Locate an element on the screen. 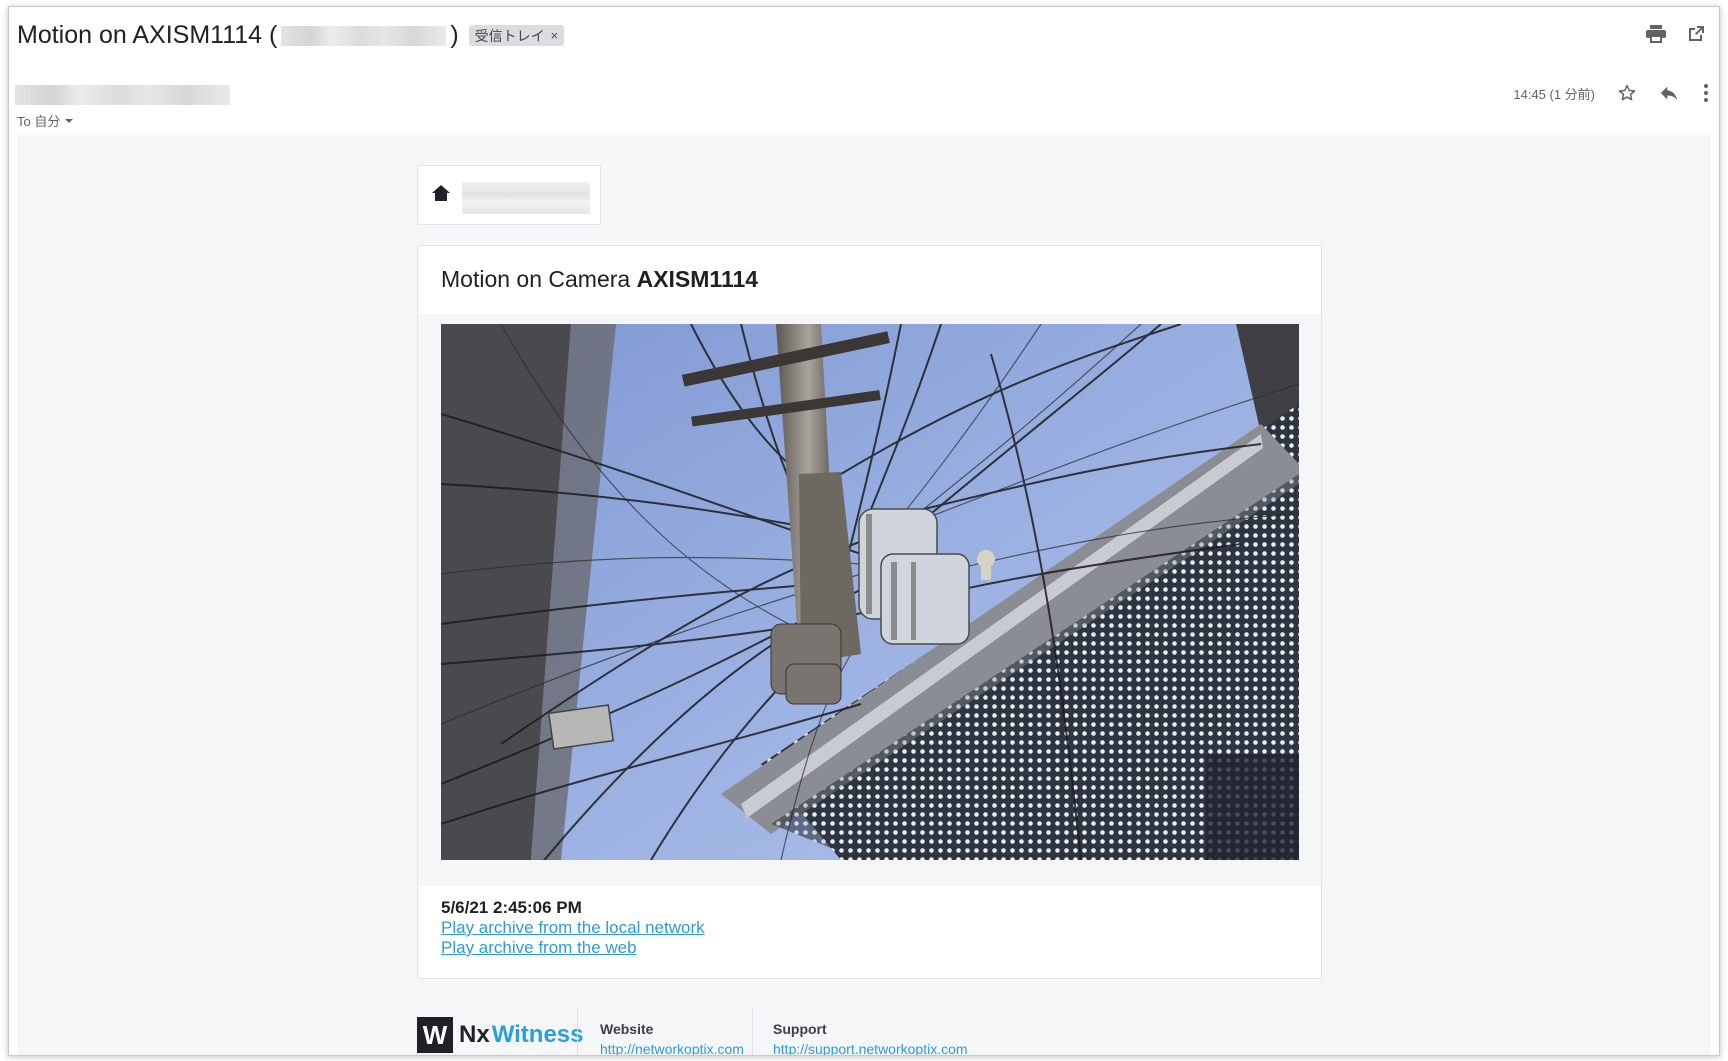 This screenshot has width=1728, height=1061. top-toolbar is located at coordinates (1676, 34).